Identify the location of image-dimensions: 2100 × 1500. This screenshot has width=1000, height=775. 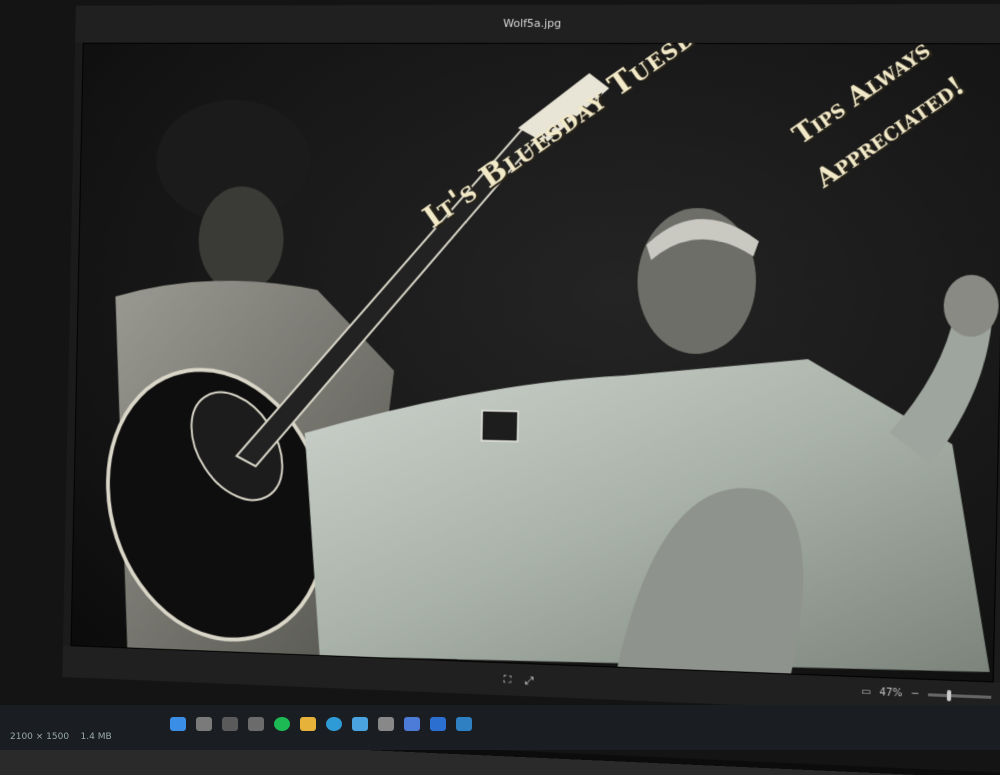
(39, 737).